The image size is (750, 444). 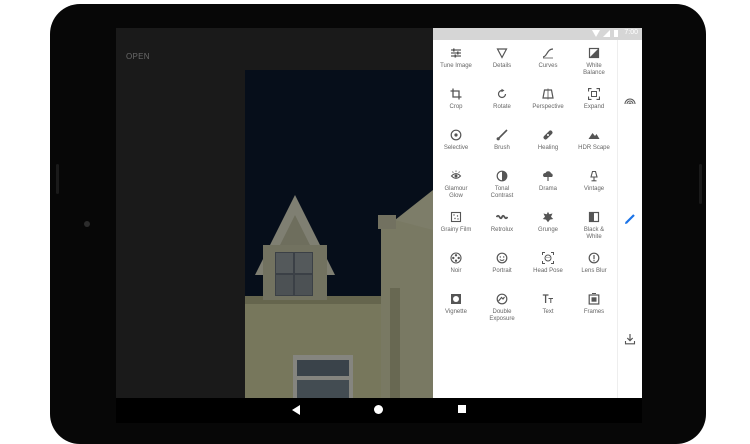 What do you see at coordinates (700, 184) in the screenshot?
I see `side-button-right` at bounding box center [700, 184].